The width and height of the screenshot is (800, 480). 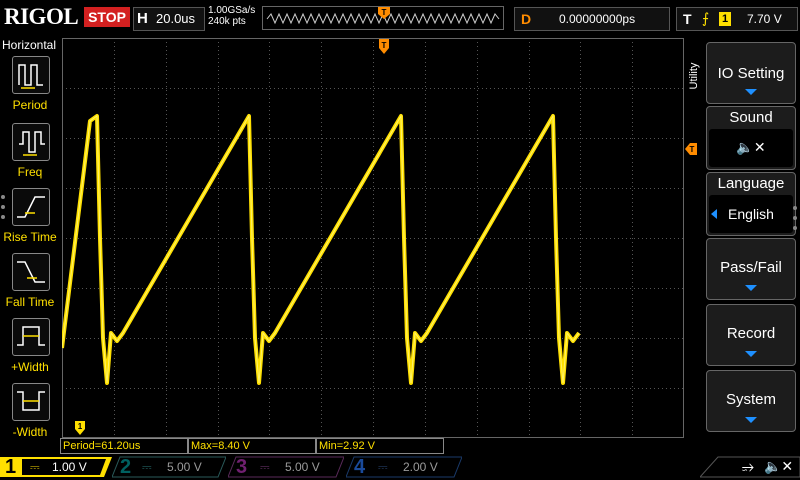 I want to click on trigger-level-value: 7.70 V, so click(x=764, y=19).